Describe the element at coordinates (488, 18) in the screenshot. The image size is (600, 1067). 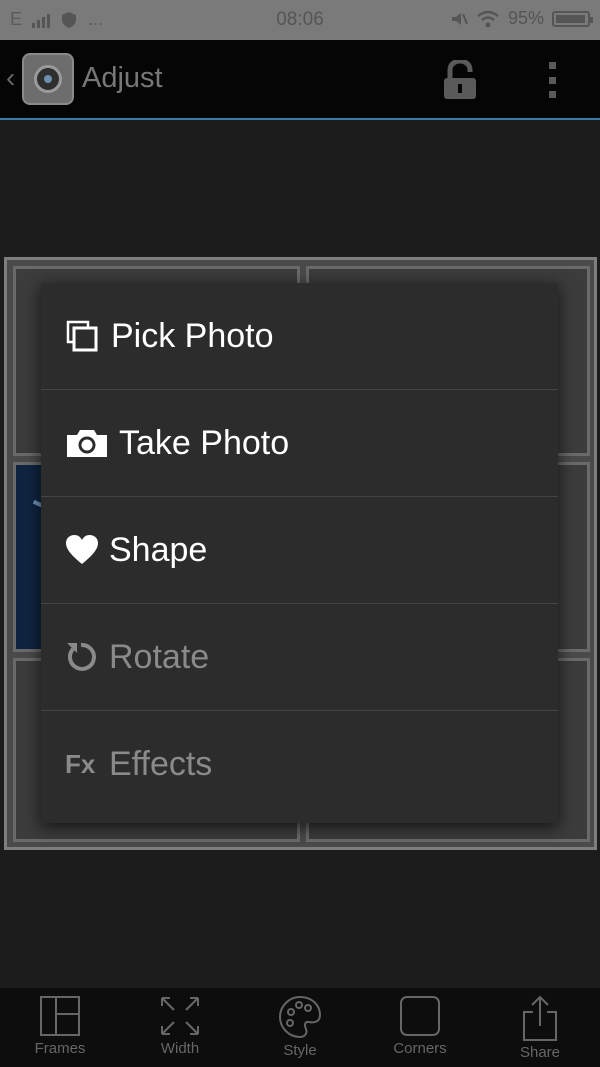
I see `wifi-icon` at that location.